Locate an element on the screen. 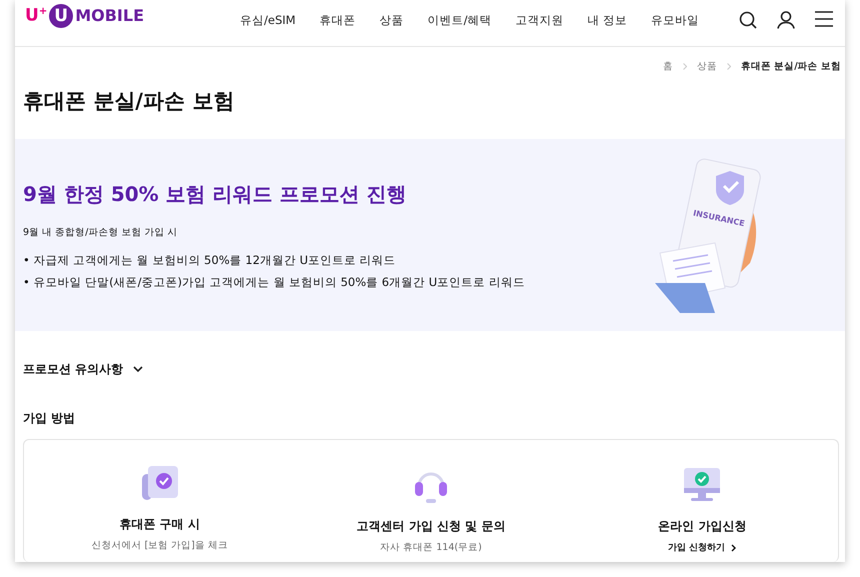 The image size is (860, 577). nav-link: 유심/eSIM is located at coordinates (268, 20).